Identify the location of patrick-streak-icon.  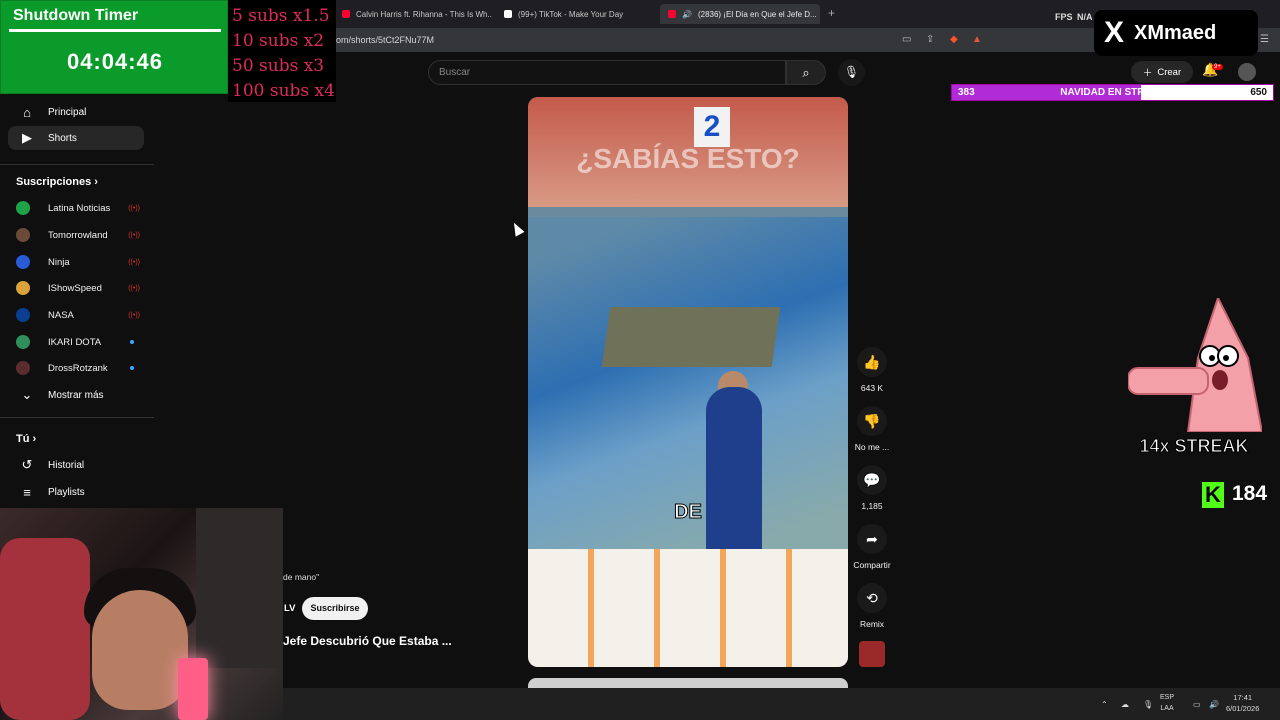
(1195, 365).